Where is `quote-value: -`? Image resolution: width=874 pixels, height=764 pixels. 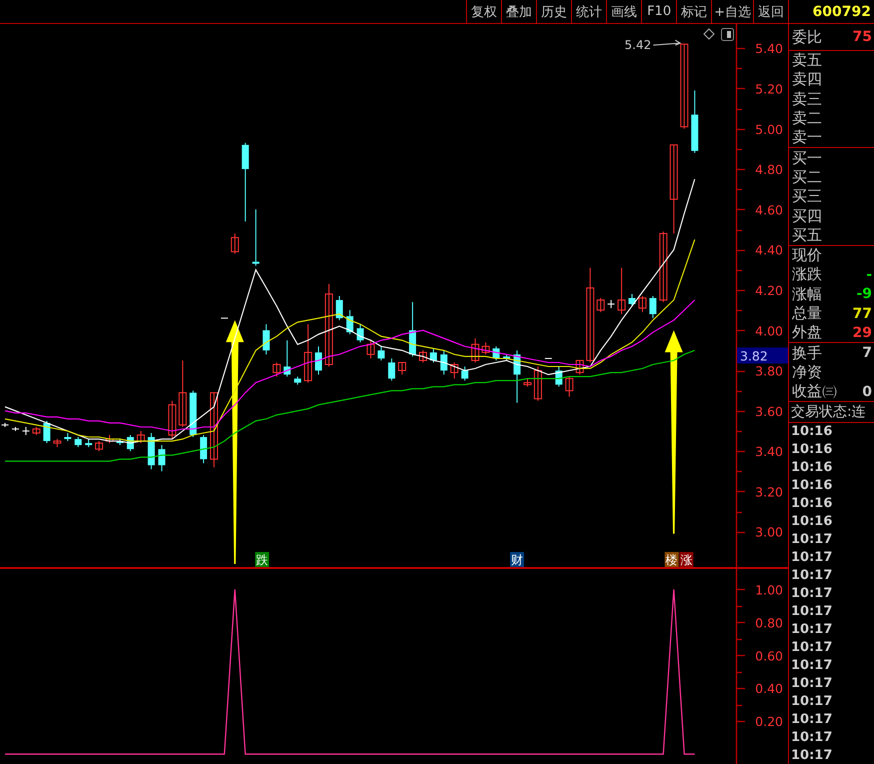 quote-value: - is located at coordinates (869, 274).